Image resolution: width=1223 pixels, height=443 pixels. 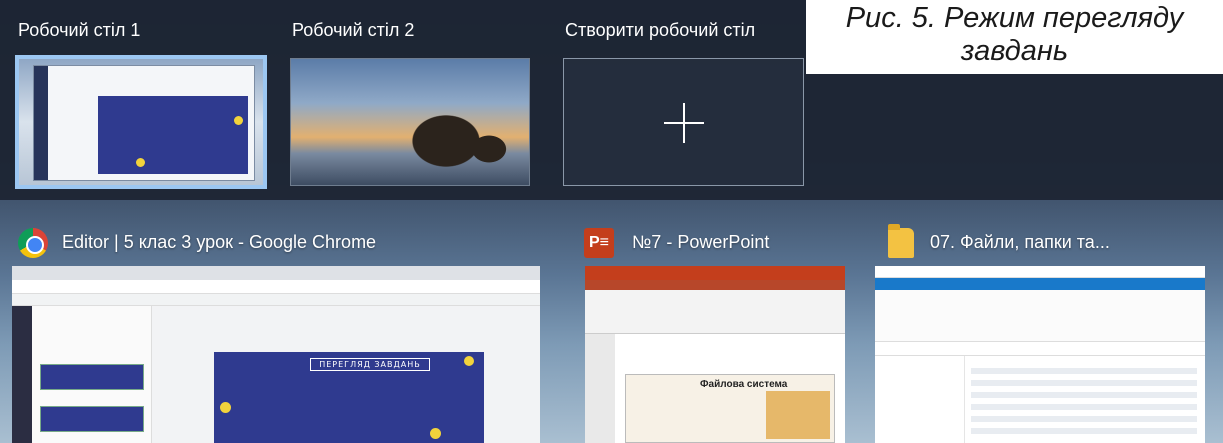 I want to click on editor-canvas: ПЕРЕГЛЯД ЗАВДАНЬ, so click(x=346, y=374).